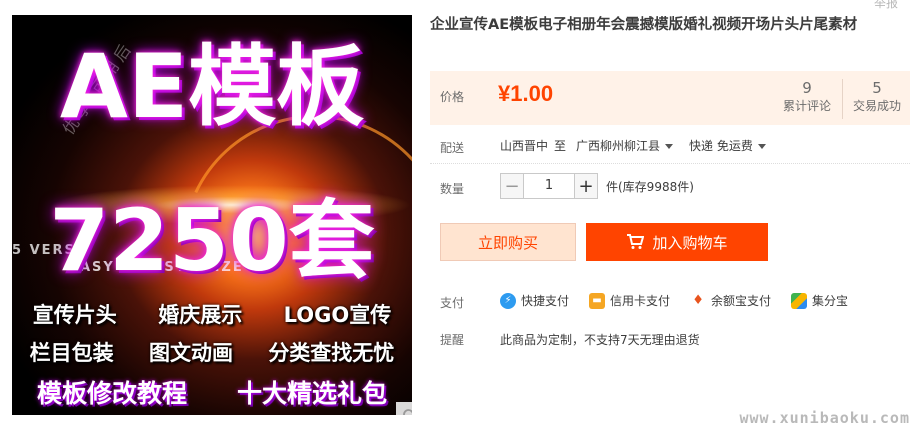 Image resolution: width=916 pixels, height=429 pixels. I want to click on buy-now-button: 立即购买, so click(508, 242).